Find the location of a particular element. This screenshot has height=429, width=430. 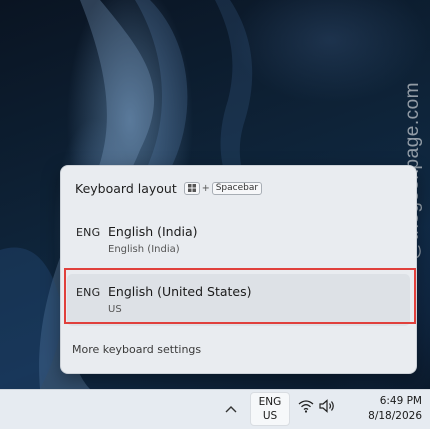

input-layout-code: US is located at coordinates (270, 416).